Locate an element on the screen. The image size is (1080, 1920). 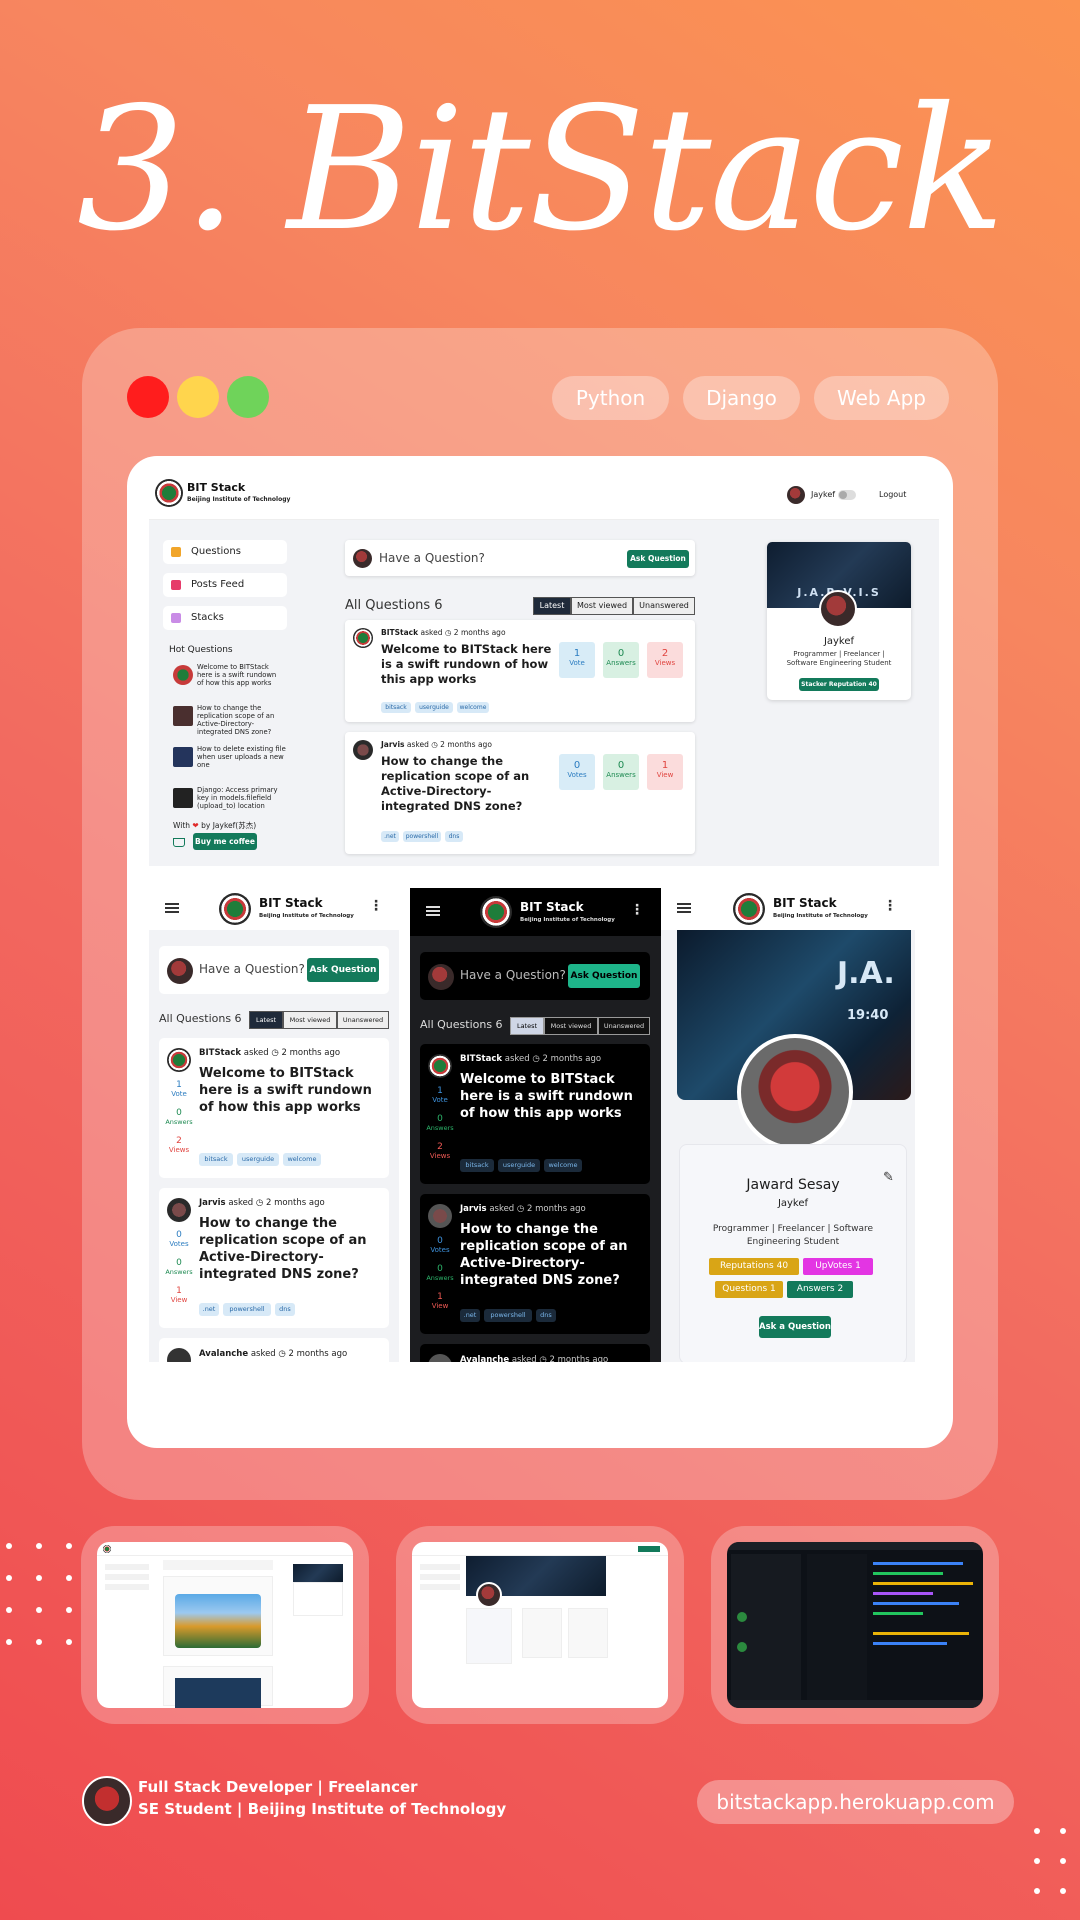
sidebar-item-posts-feed: Posts Feed is located at coordinates (225, 585).